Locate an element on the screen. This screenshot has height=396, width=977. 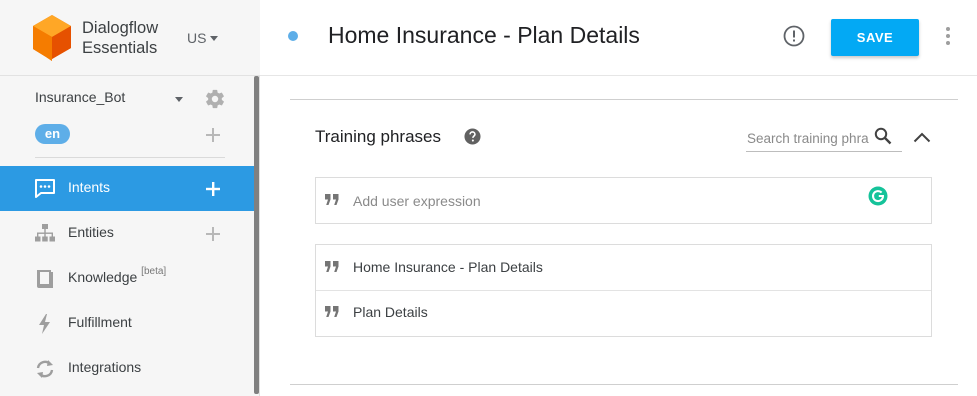
region-selector: US is located at coordinates (203, 38).